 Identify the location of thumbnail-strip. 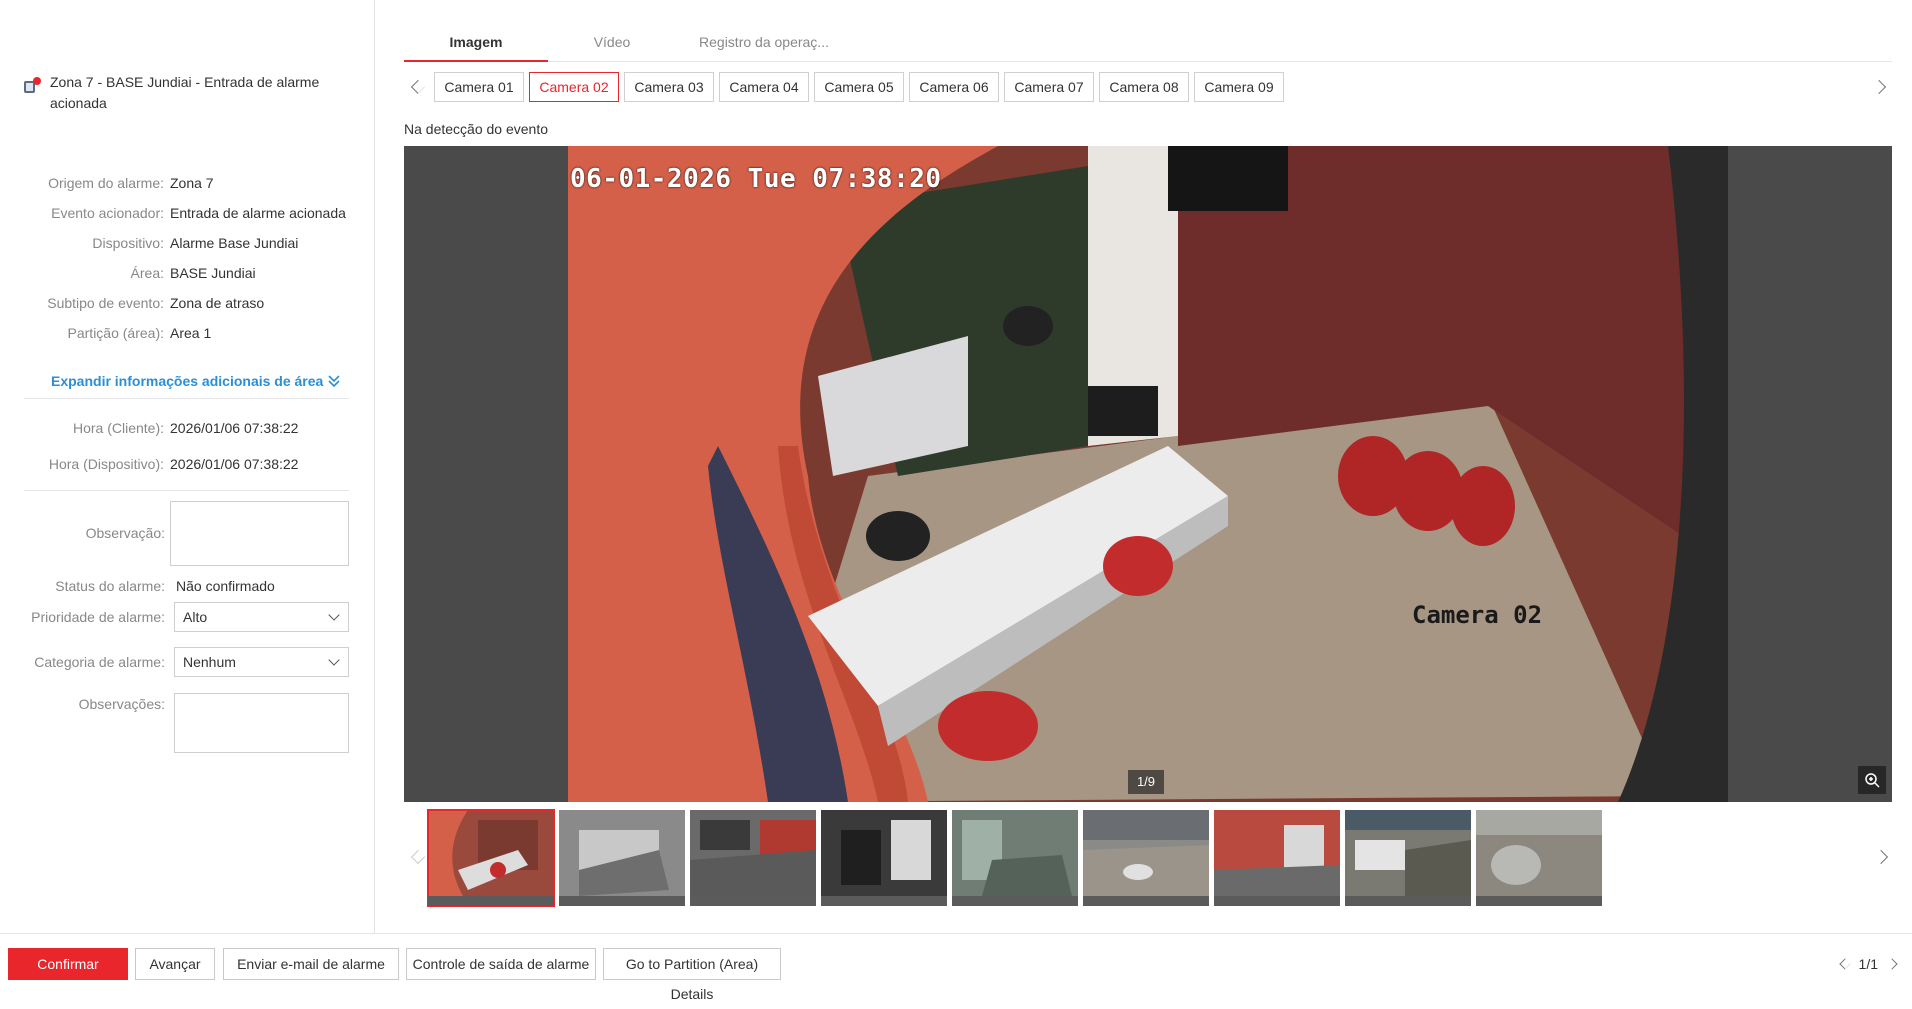
(1148, 858).